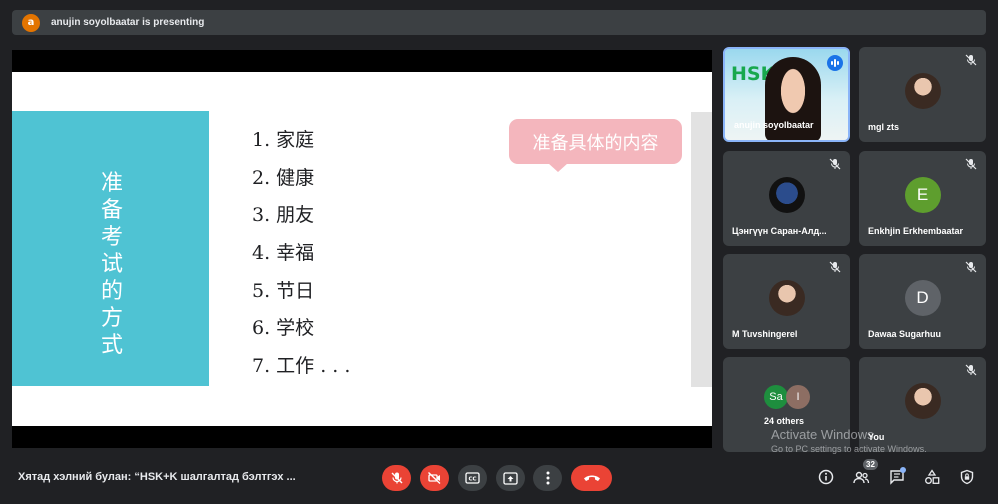 Image resolution: width=998 pixels, height=504 pixels. What do you see at coordinates (111, 264) in the screenshot?
I see `slide-vertical-title: 准备考试的方式` at bounding box center [111, 264].